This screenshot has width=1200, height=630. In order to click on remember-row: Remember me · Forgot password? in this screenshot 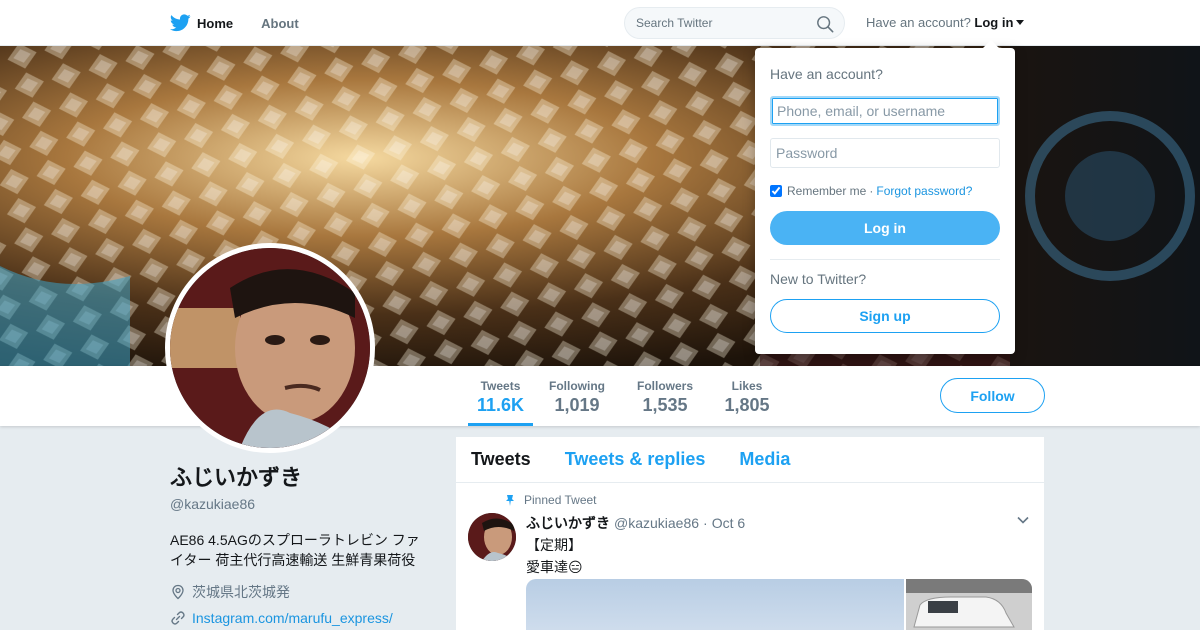, I will do `click(885, 191)`.